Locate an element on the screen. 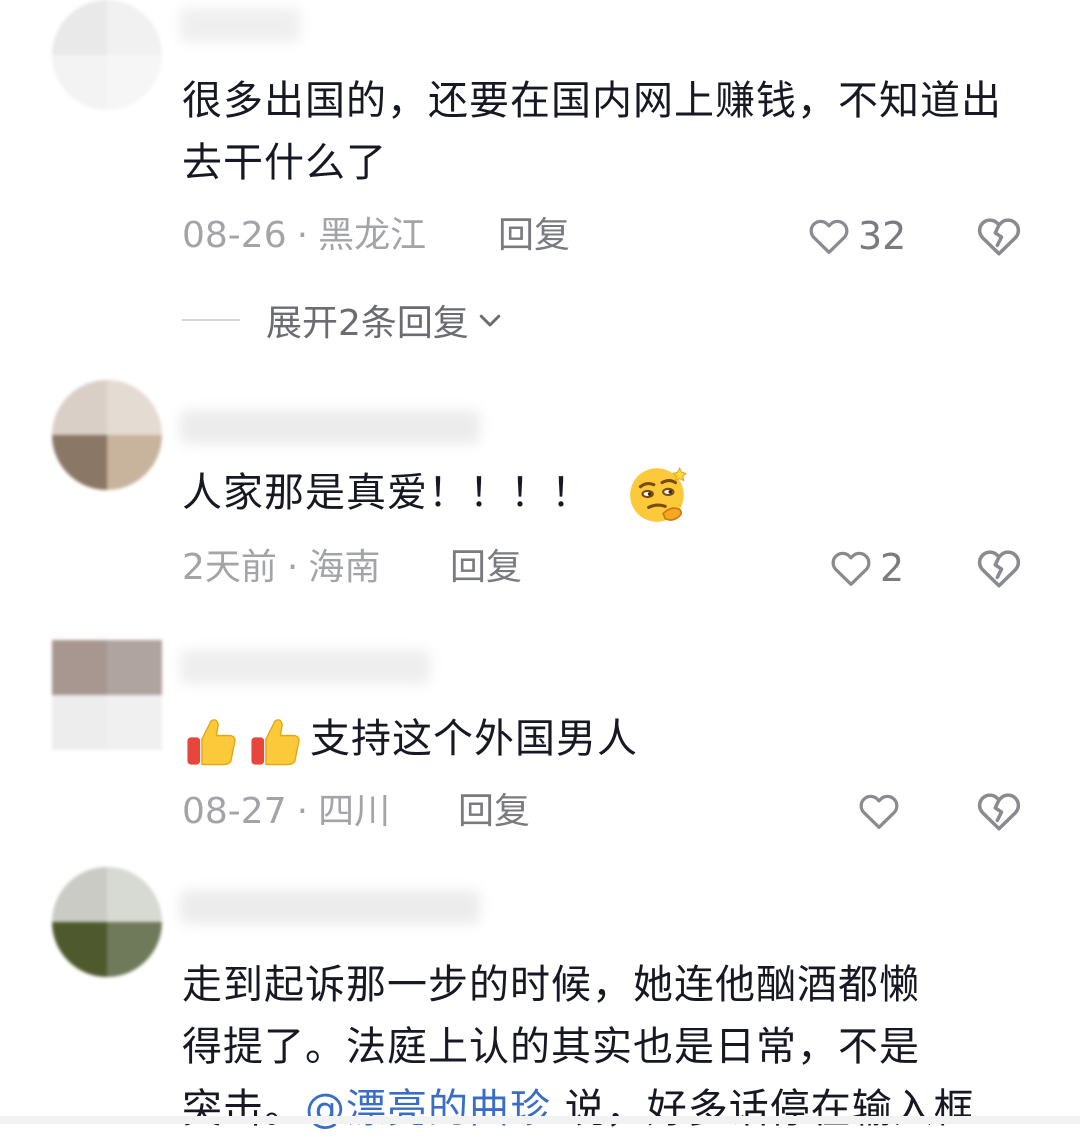  comment-date: 08-26 is located at coordinates (234, 235).